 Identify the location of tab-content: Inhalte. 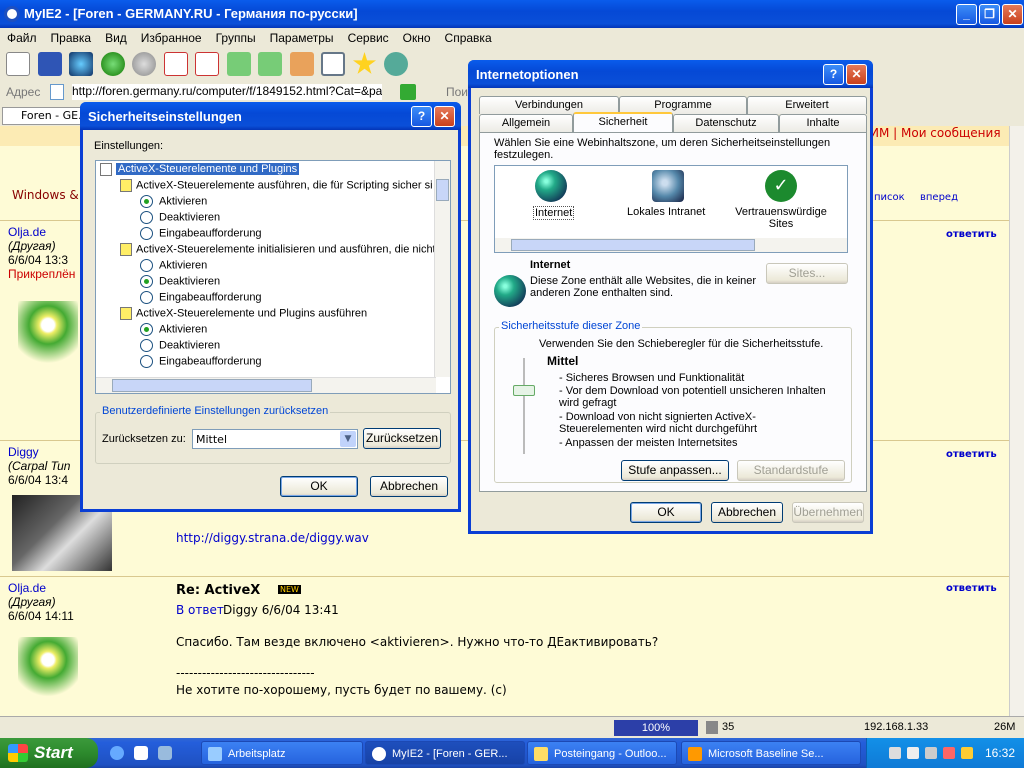
(823, 123).